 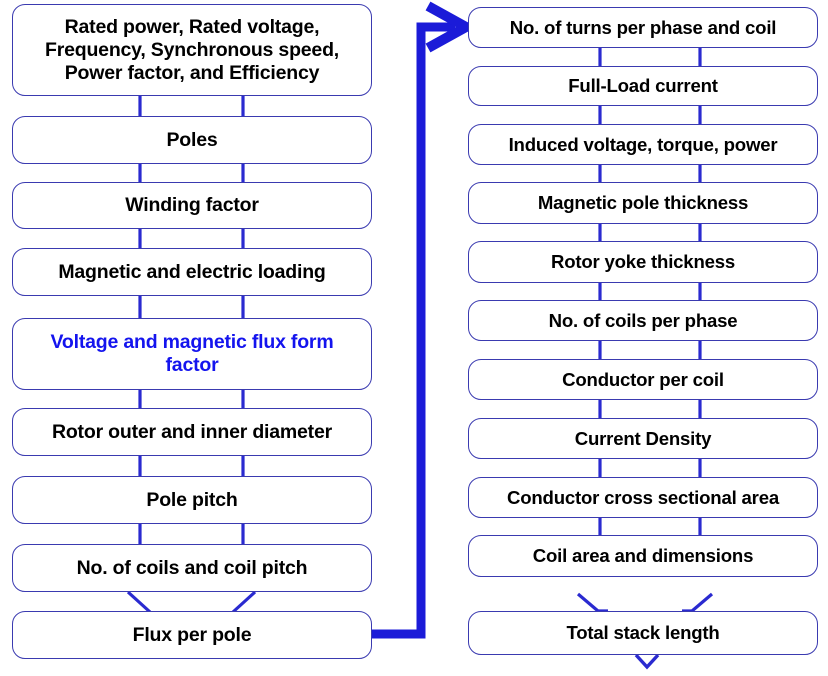 I want to click on node-flux-per-pole: Flux per pole, so click(x=192, y=635).